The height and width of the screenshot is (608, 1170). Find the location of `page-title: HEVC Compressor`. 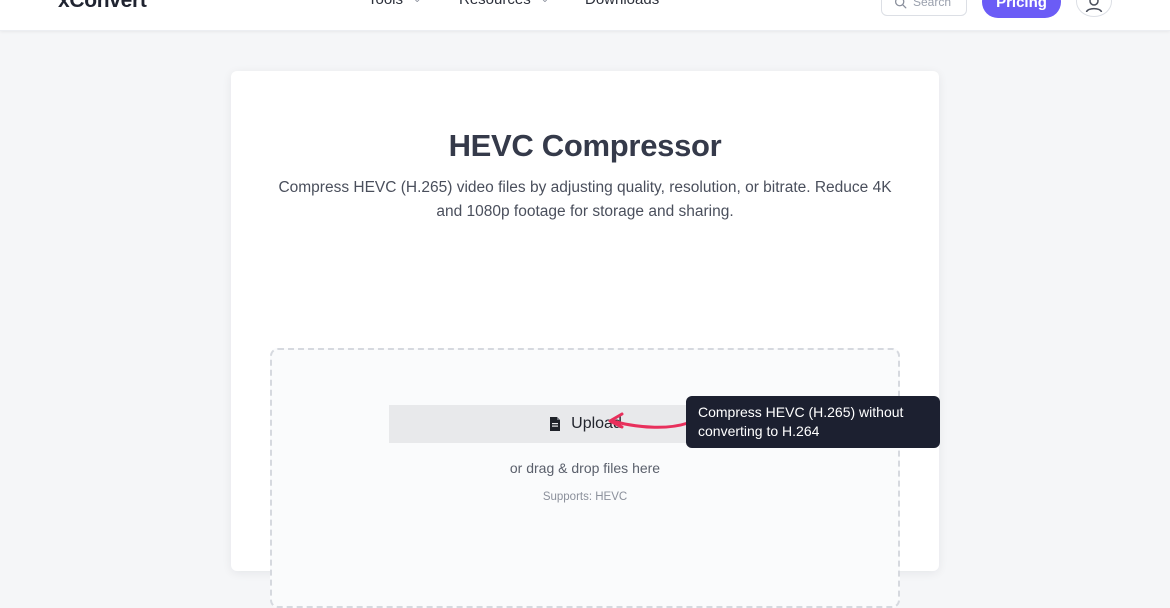

page-title: HEVC Compressor is located at coordinates (585, 145).